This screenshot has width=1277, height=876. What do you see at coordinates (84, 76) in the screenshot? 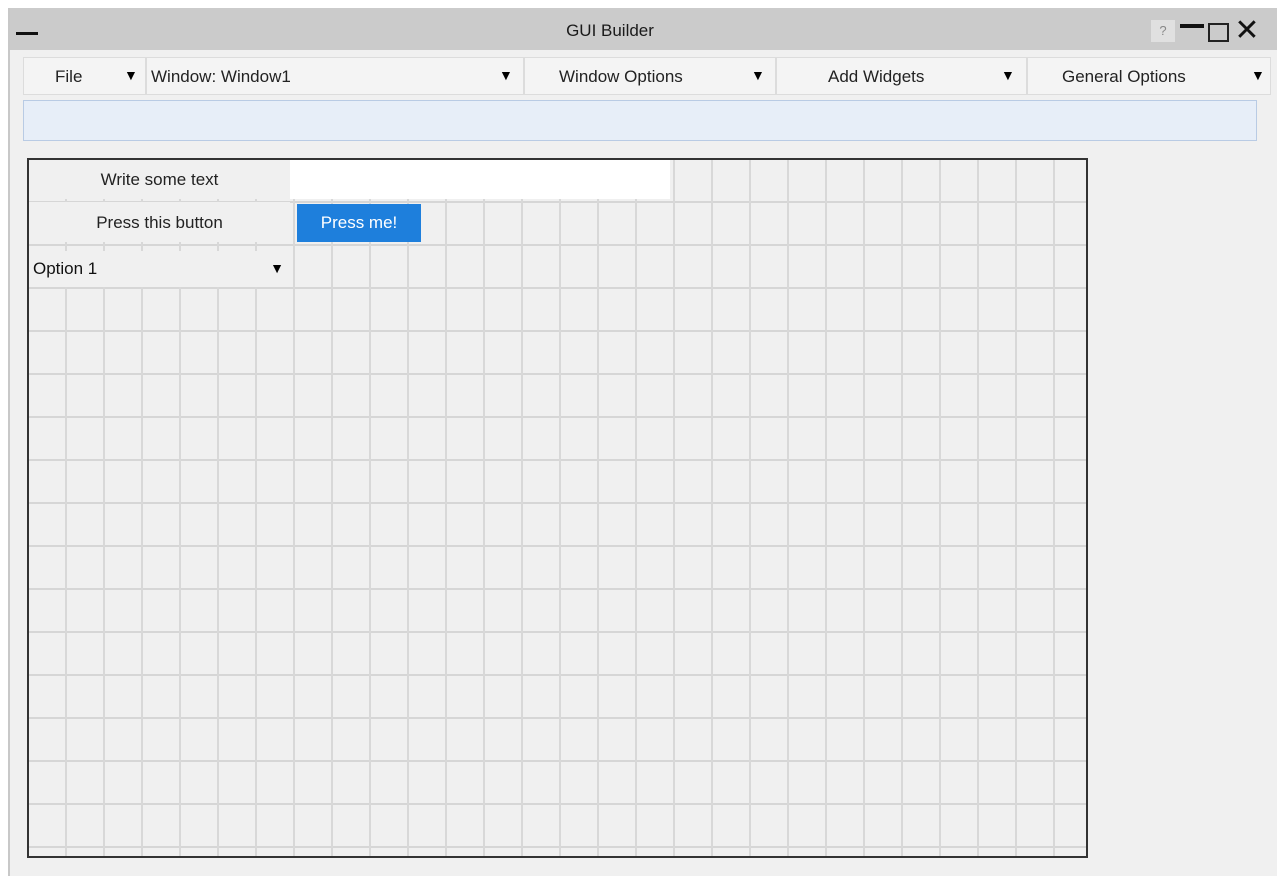
I see `file-menu-button: File ▼` at bounding box center [84, 76].